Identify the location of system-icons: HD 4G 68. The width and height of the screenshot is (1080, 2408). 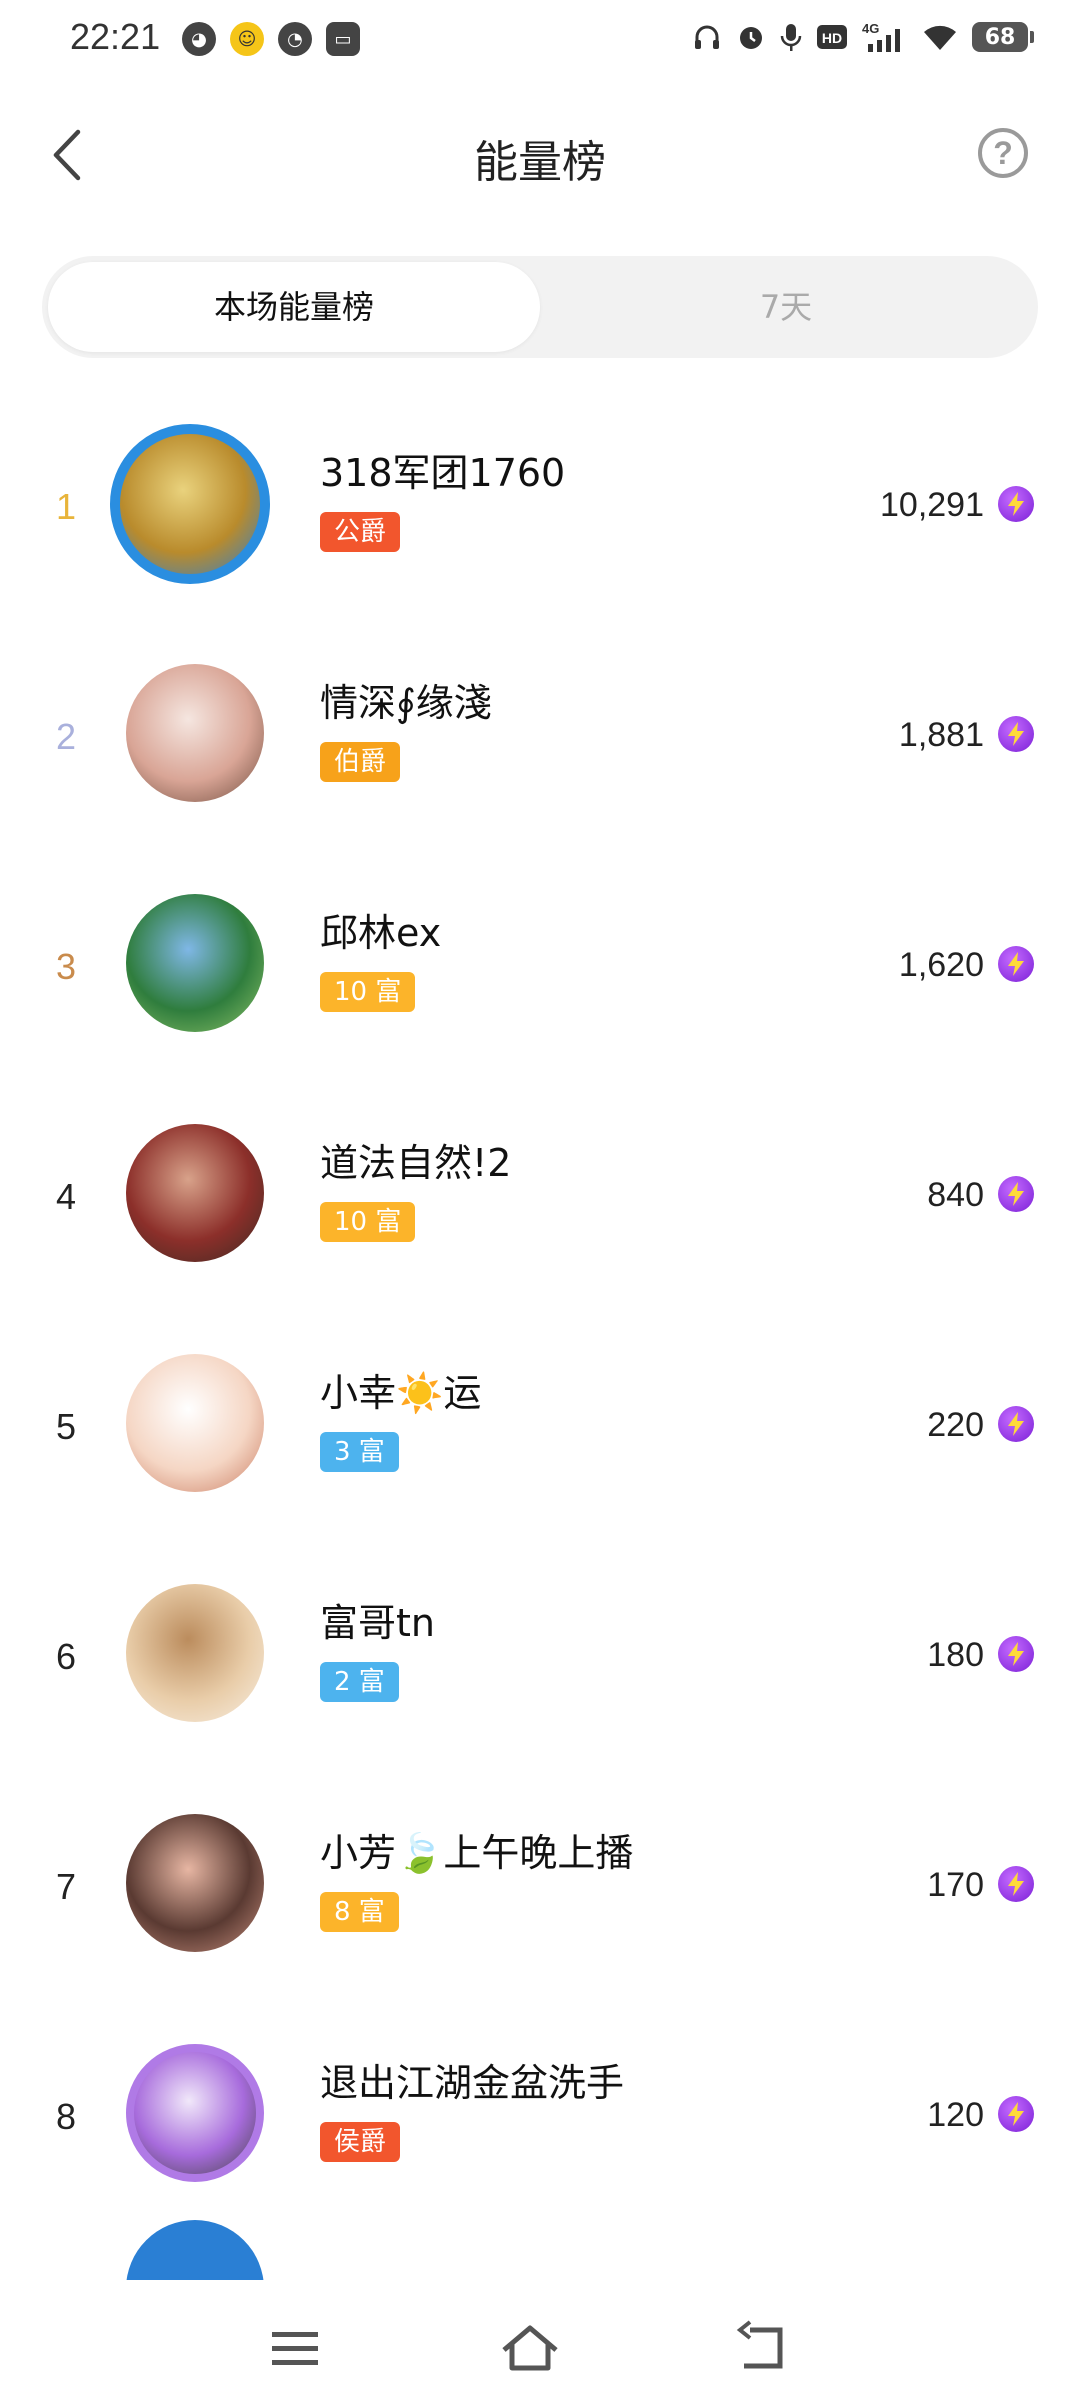
(863, 37).